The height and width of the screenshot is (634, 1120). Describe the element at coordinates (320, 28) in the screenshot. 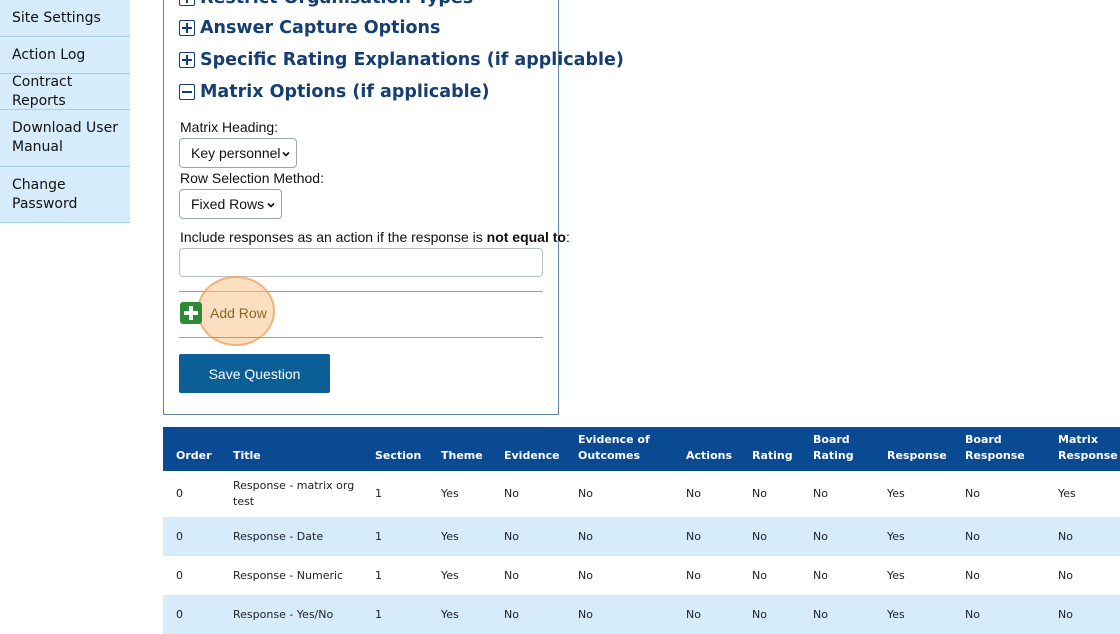

I see `section-title: Answer Capture Options` at that location.